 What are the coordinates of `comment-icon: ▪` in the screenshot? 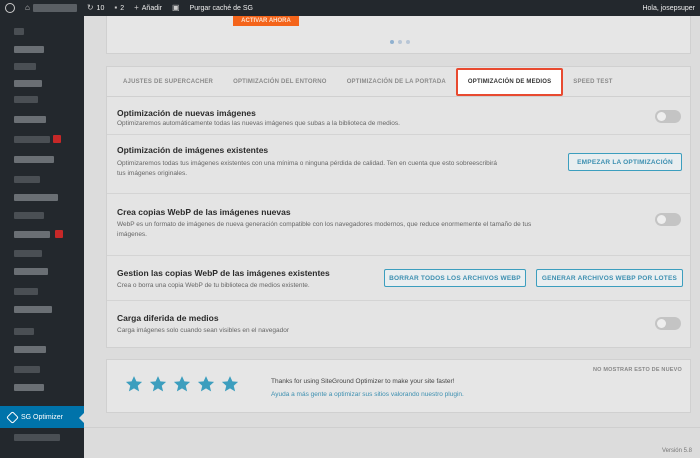 It's located at (116, 7).